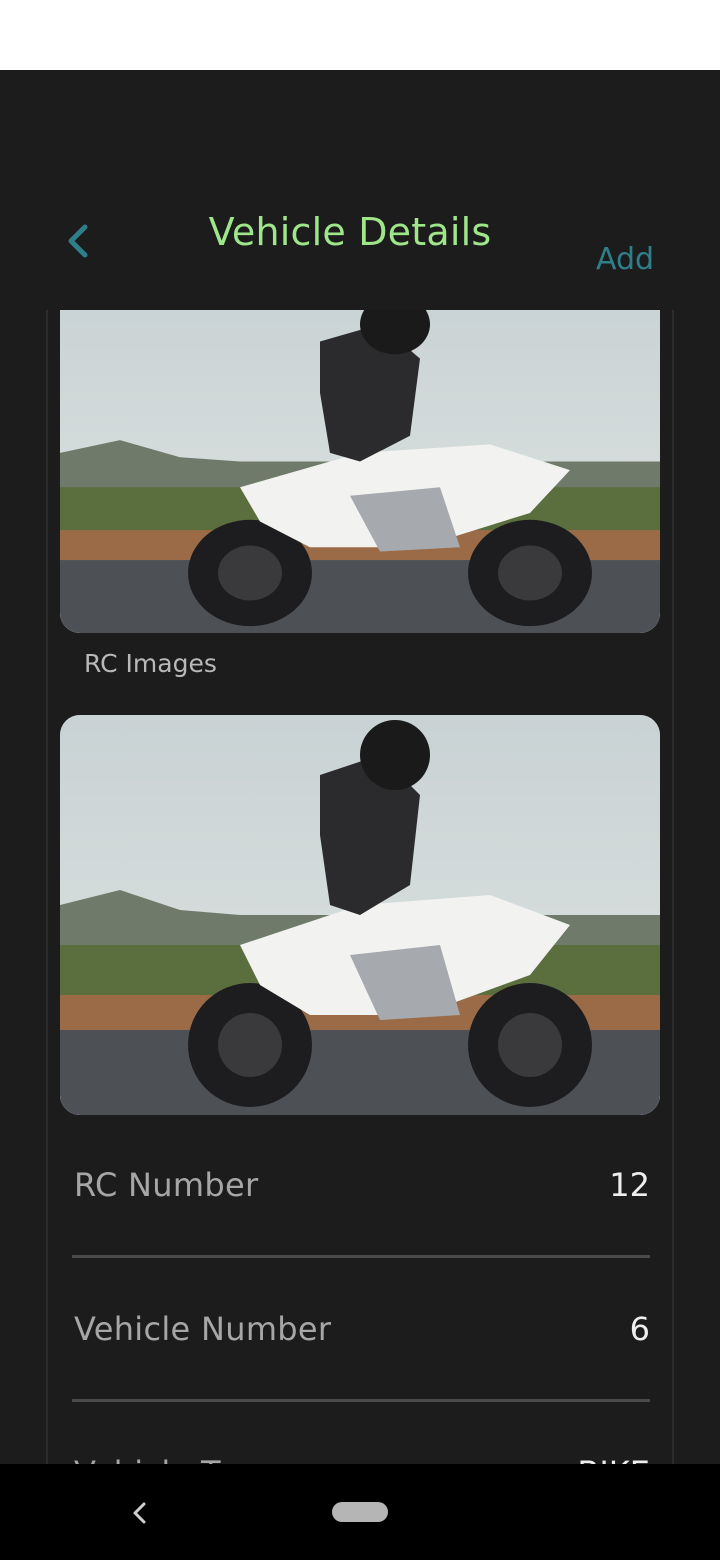 This screenshot has width=720, height=1560. I want to click on page-title: Vehicle Details, so click(350, 232).